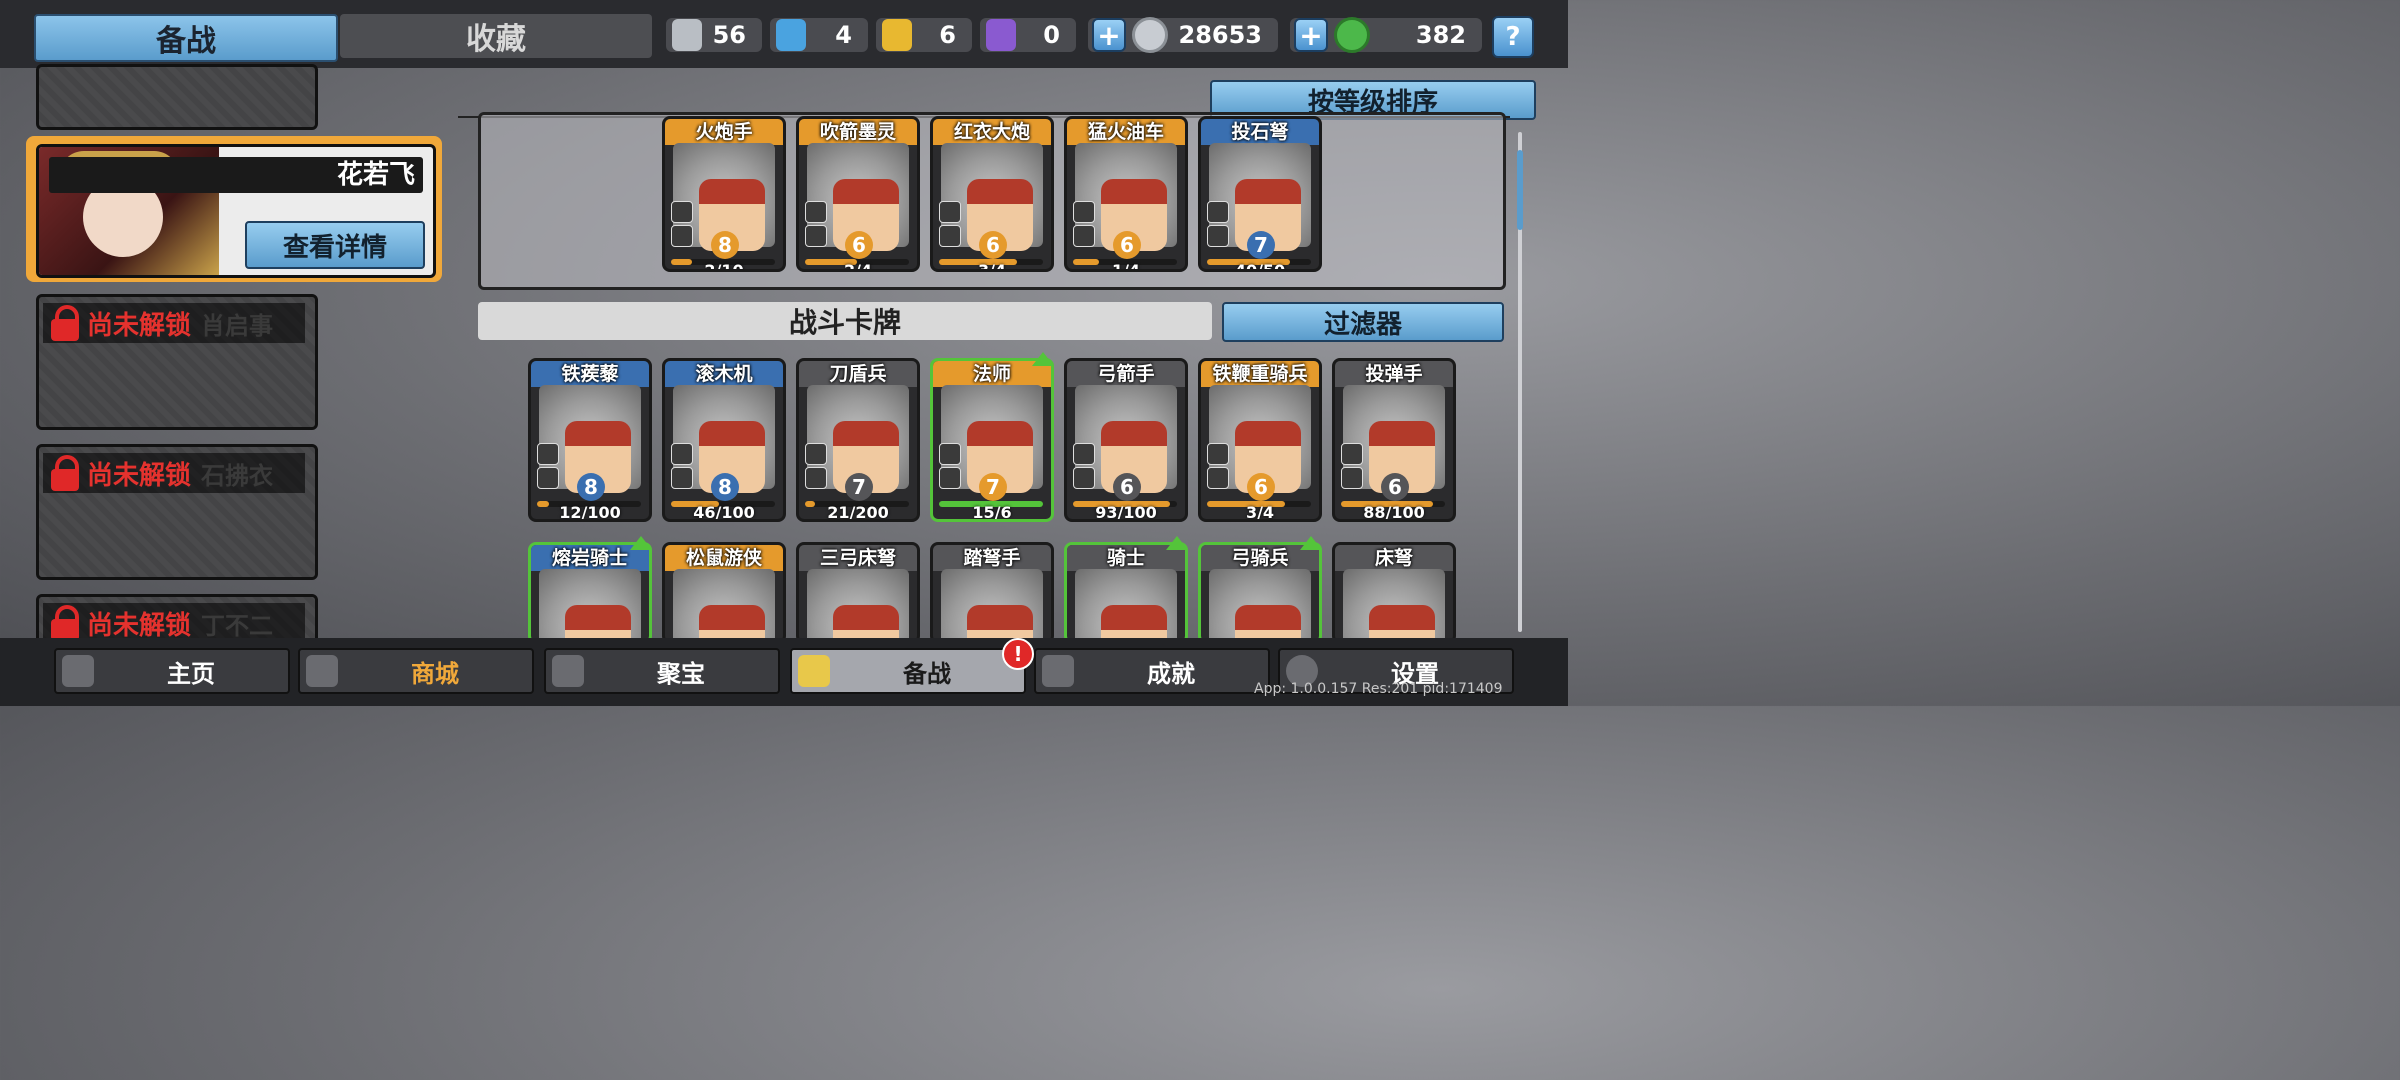  Describe the element at coordinates (1126, 512) in the screenshot. I see `card-count: 93/100` at that location.